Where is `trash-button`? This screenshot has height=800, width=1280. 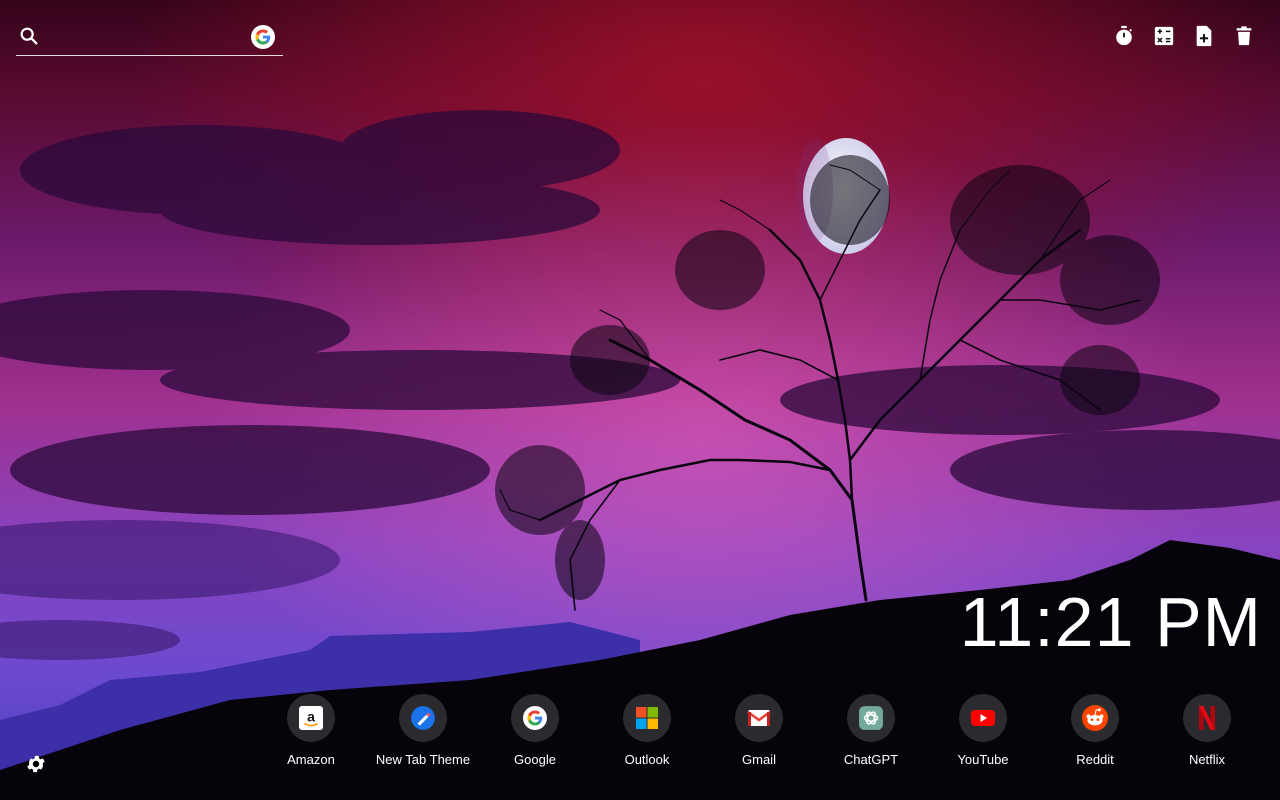 trash-button is located at coordinates (1244, 36).